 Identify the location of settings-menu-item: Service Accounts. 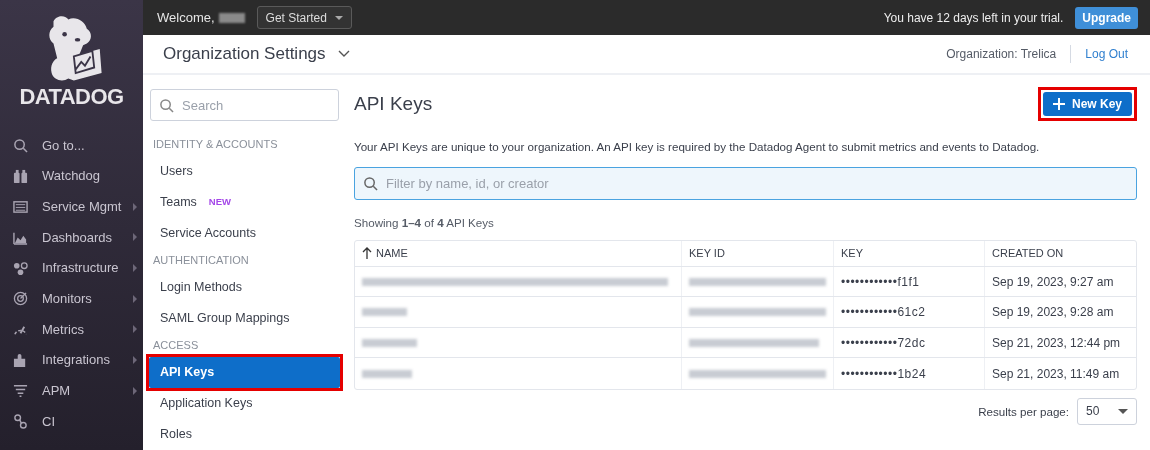
(244, 233).